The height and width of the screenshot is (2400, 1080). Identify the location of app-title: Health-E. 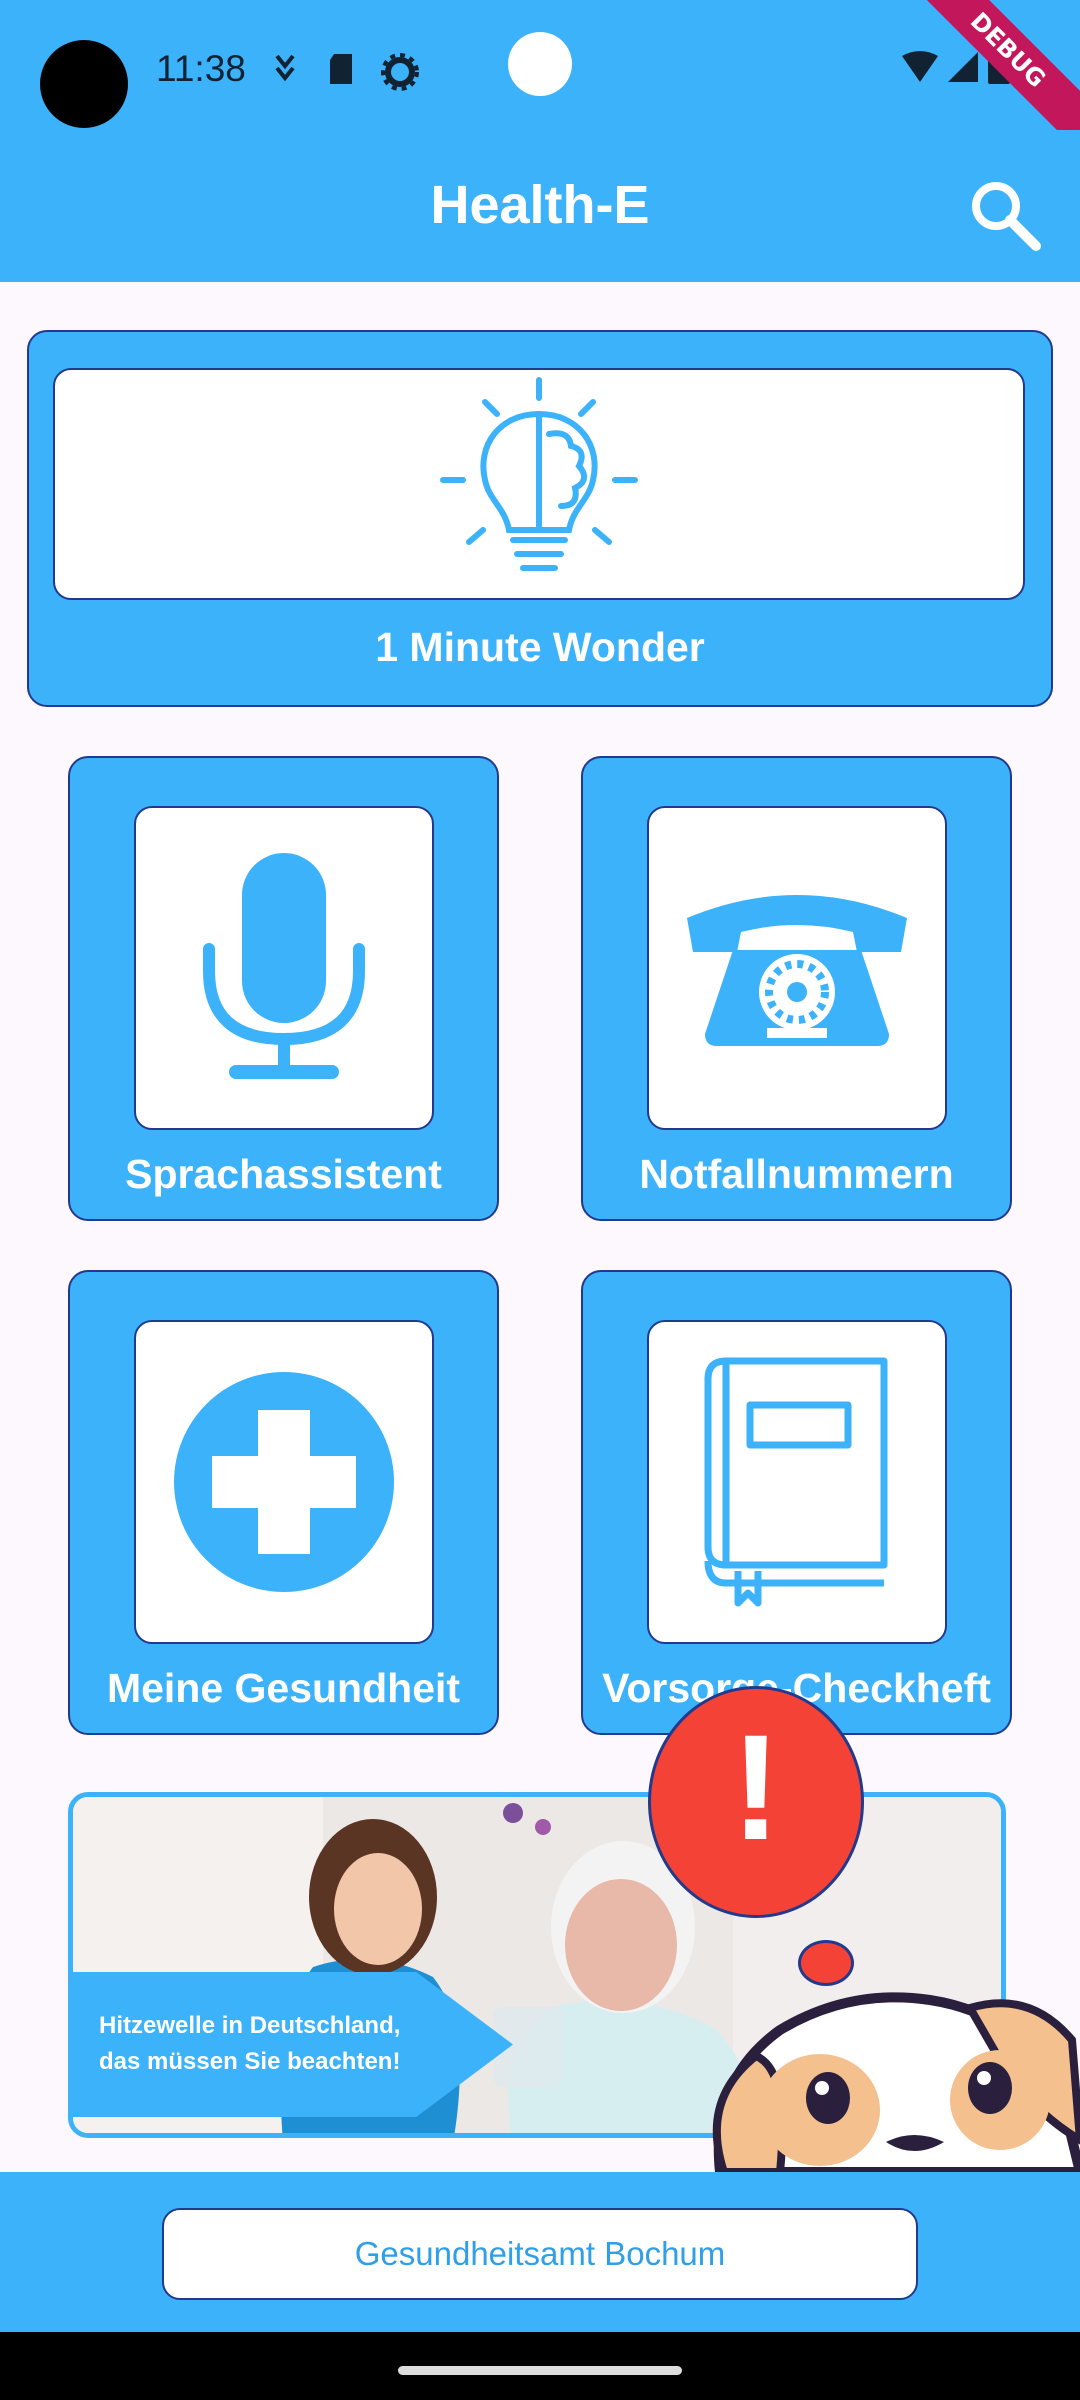
(540, 205).